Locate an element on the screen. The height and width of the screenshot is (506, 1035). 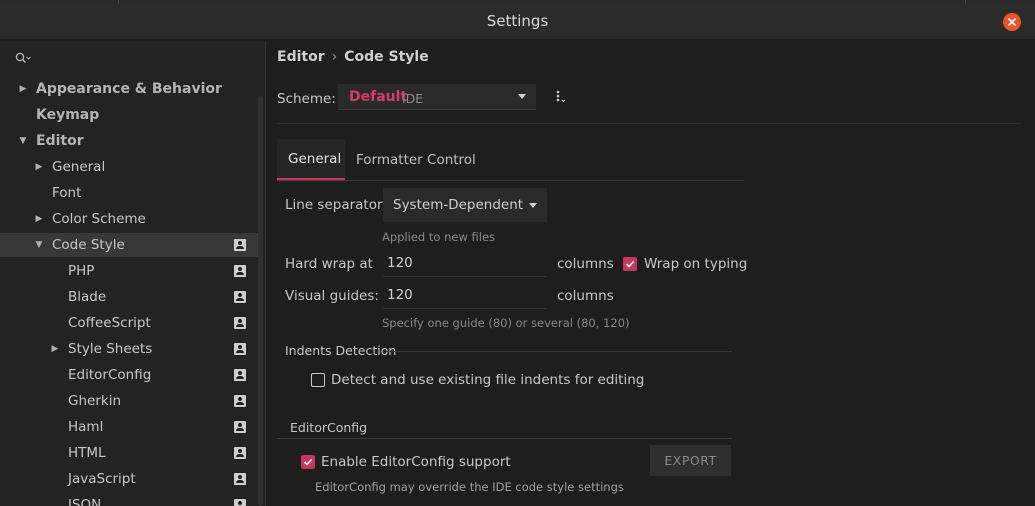
tab-bar: General Formatter Control is located at coordinates (510, 160).